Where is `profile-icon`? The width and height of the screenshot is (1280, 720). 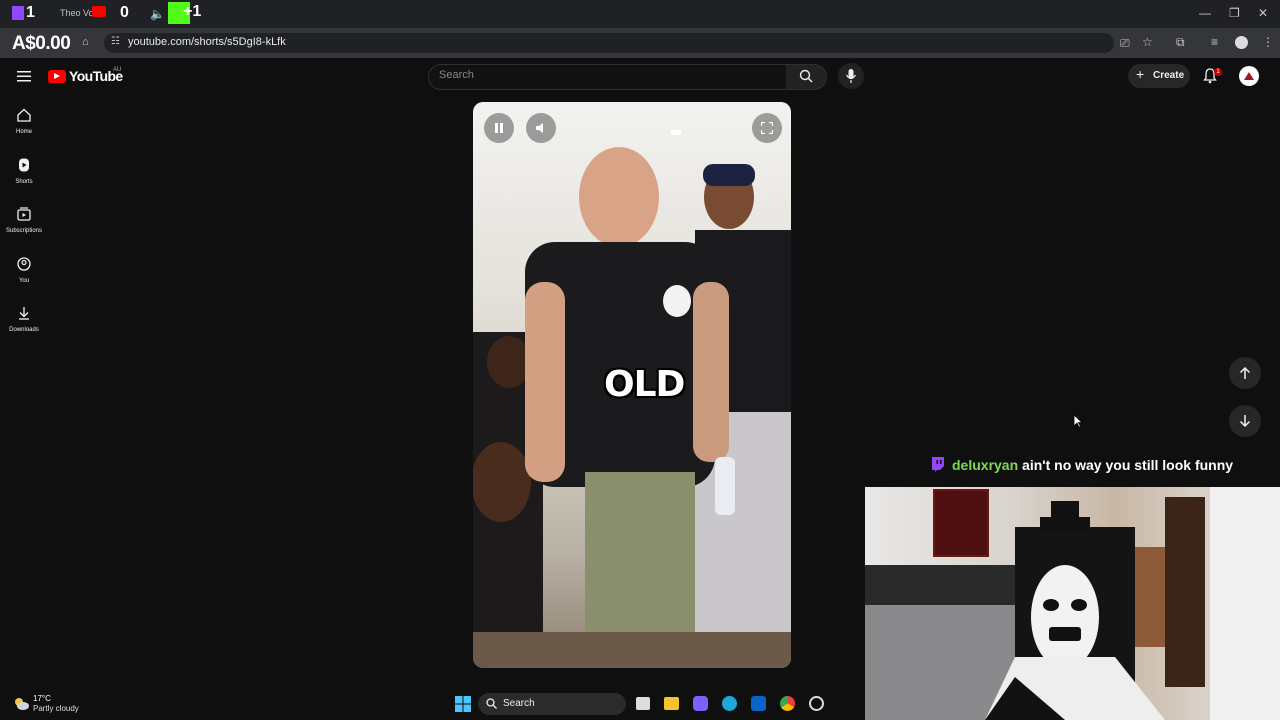
profile-icon is located at coordinates (1241, 42).